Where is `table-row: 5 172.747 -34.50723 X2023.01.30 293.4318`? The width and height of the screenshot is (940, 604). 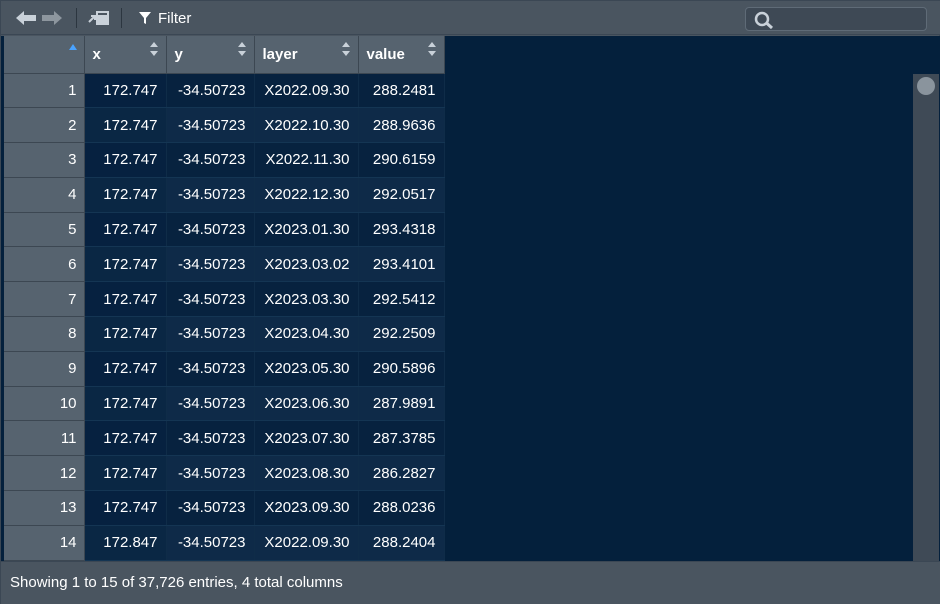
table-row: 5 172.747 -34.50723 X2023.01.30 293.4318 is located at coordinates (224, 230).